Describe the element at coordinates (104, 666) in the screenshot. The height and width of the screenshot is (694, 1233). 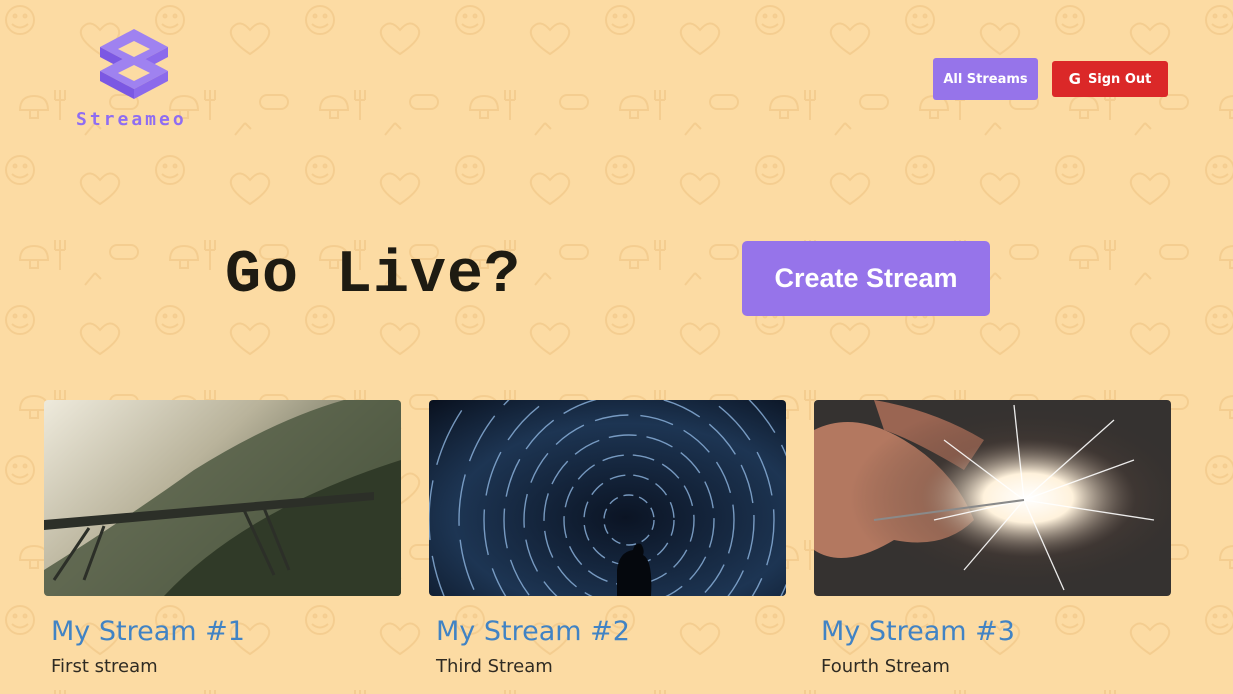
I see `stream-description: First stream` at that location.